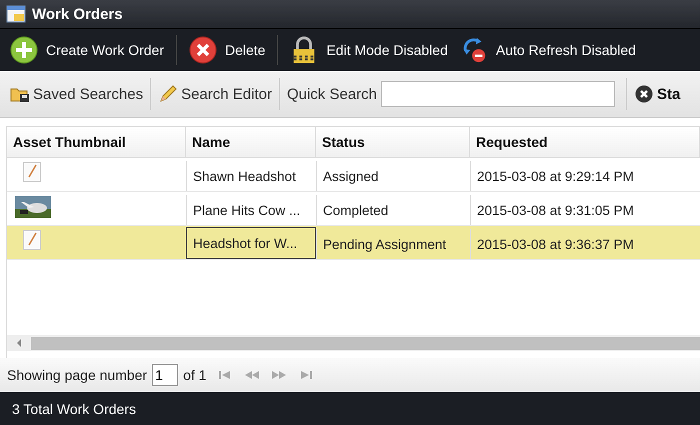 This screenshot has width=700, height=425. I want to click on column-header: Name, so click(251, 142).